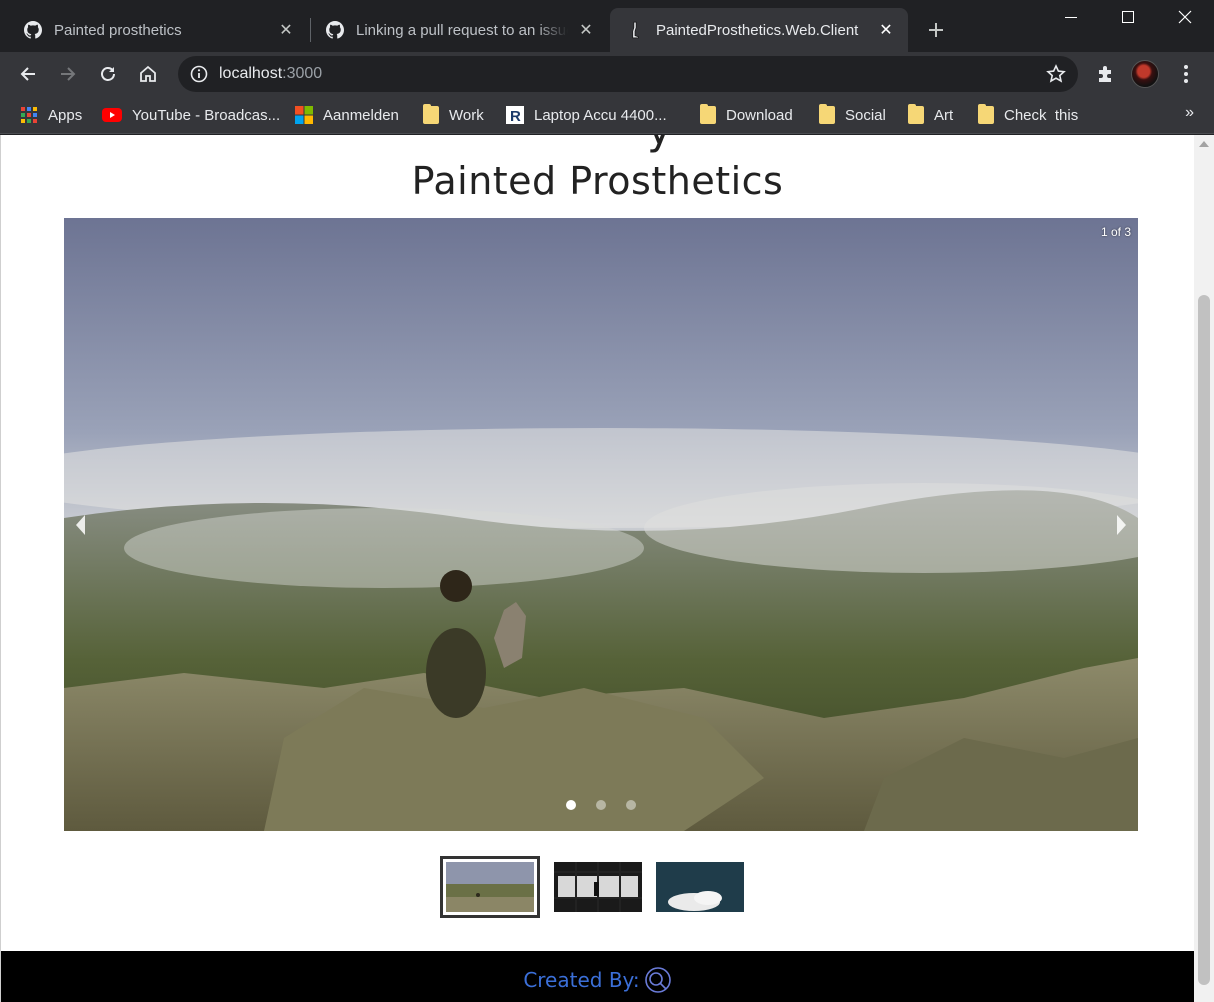 This screenshot has width=1214, height=1002. Describe the element at coordinates (118, 30) in the screenshot. I see `tab-title: Painted prosthetics` at that location.